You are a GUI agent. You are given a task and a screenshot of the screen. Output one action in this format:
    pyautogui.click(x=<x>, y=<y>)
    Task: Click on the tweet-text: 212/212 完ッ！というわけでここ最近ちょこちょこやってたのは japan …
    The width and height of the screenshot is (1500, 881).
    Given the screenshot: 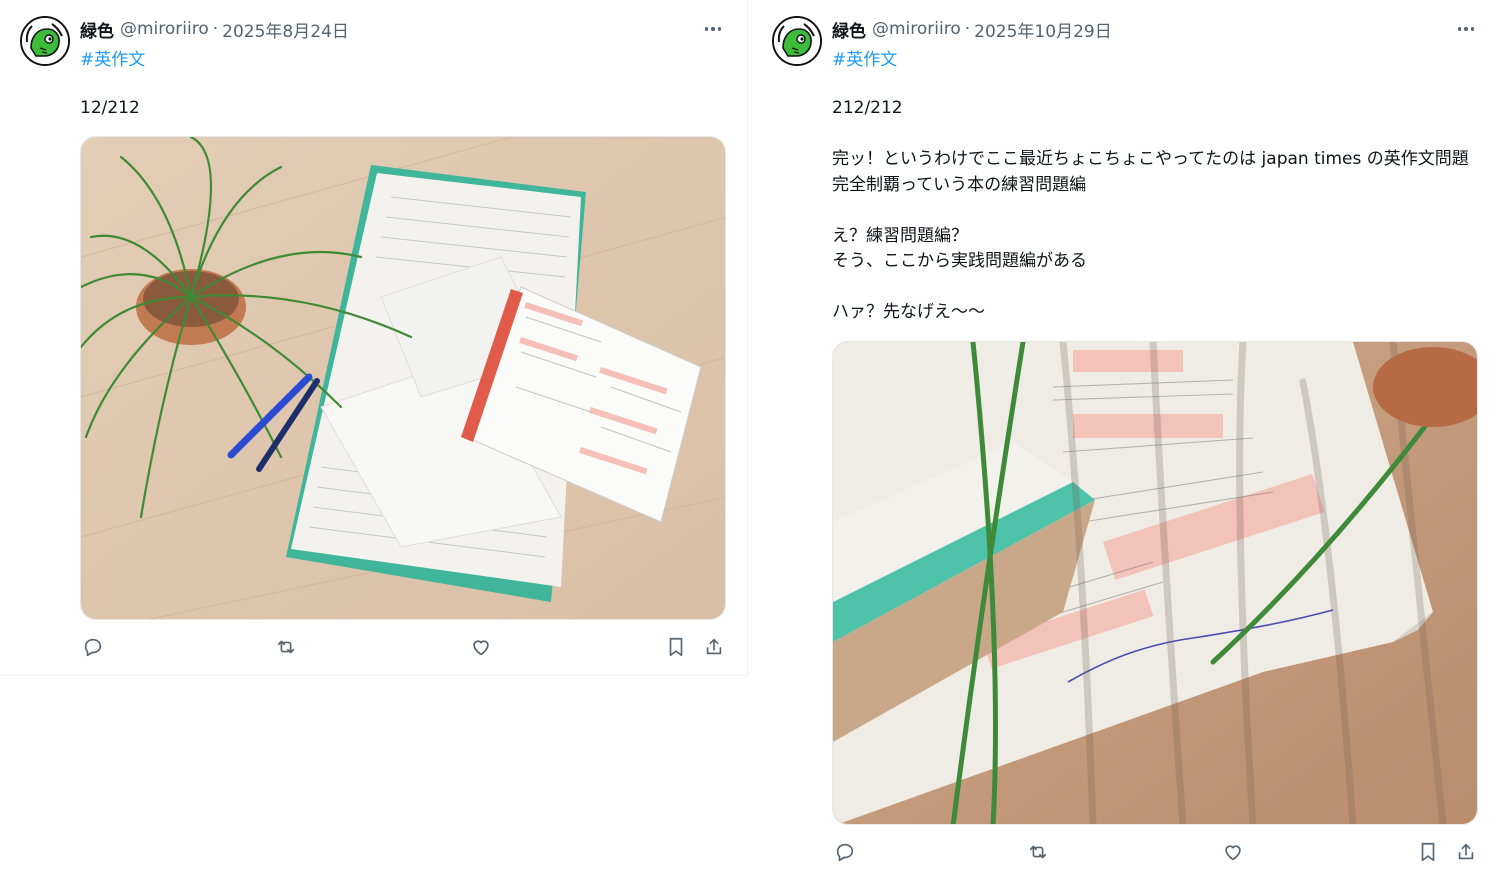 What is the action you would take?
    pyautogui.click(x=1150, y=210)
    